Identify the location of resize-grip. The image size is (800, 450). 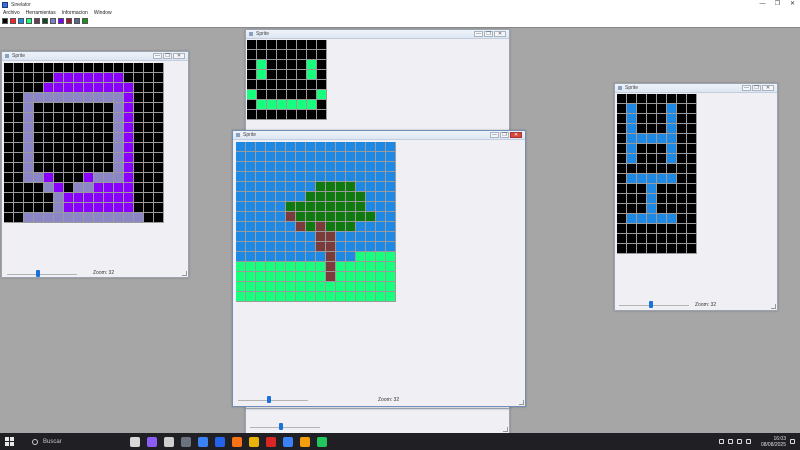
(773, 306).